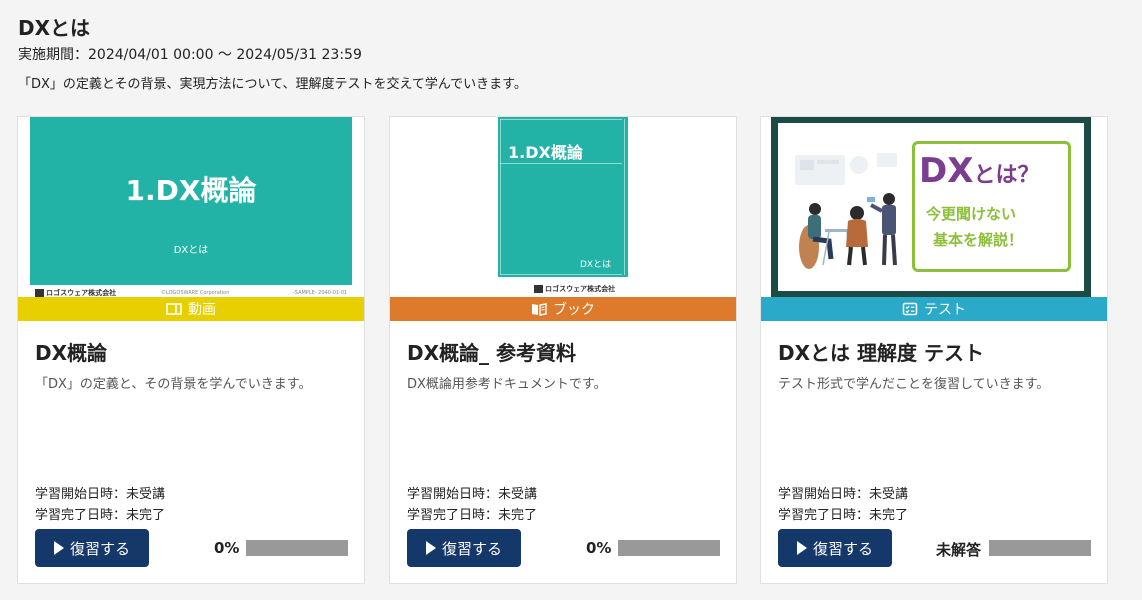  Describe the element at coordinates (272, 84) in the screenshot. I see `course-description: 「DX」の定義とその背景、実現方法について、理解度テストを交えて学んでいきます。` at that location.